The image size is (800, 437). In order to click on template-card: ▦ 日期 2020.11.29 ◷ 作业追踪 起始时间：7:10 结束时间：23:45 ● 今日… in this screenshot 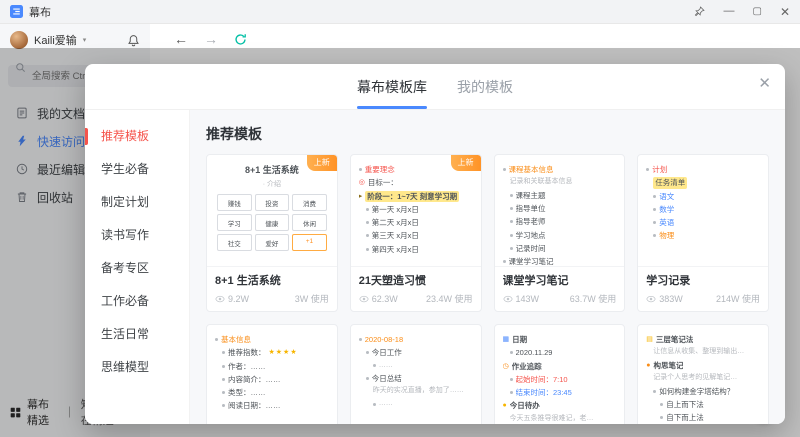, I will do `click(559, 374)`.